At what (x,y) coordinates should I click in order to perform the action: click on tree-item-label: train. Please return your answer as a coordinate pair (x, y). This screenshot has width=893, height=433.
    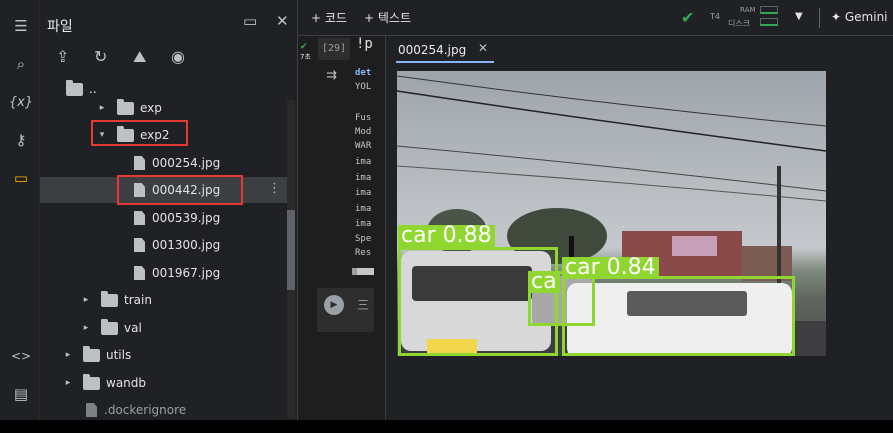
    Looking at the image, I should click on (138, 300).